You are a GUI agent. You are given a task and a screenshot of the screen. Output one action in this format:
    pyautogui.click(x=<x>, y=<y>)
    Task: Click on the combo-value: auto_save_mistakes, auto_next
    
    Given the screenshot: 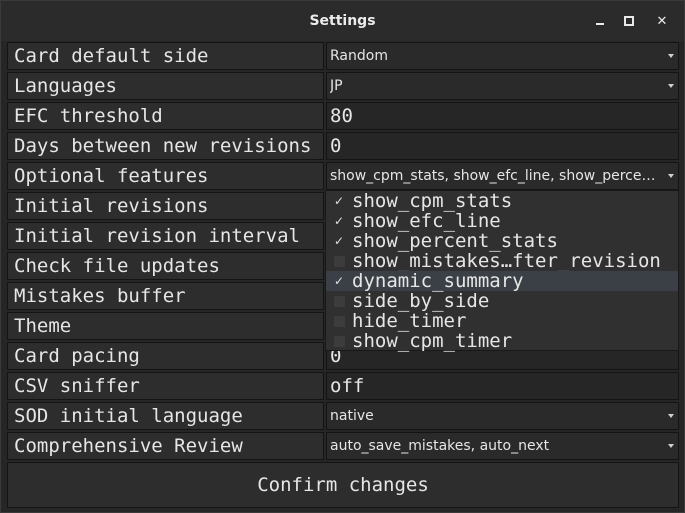 What is the action you would take?
    pyautogui.click(x=440, y=446)
    